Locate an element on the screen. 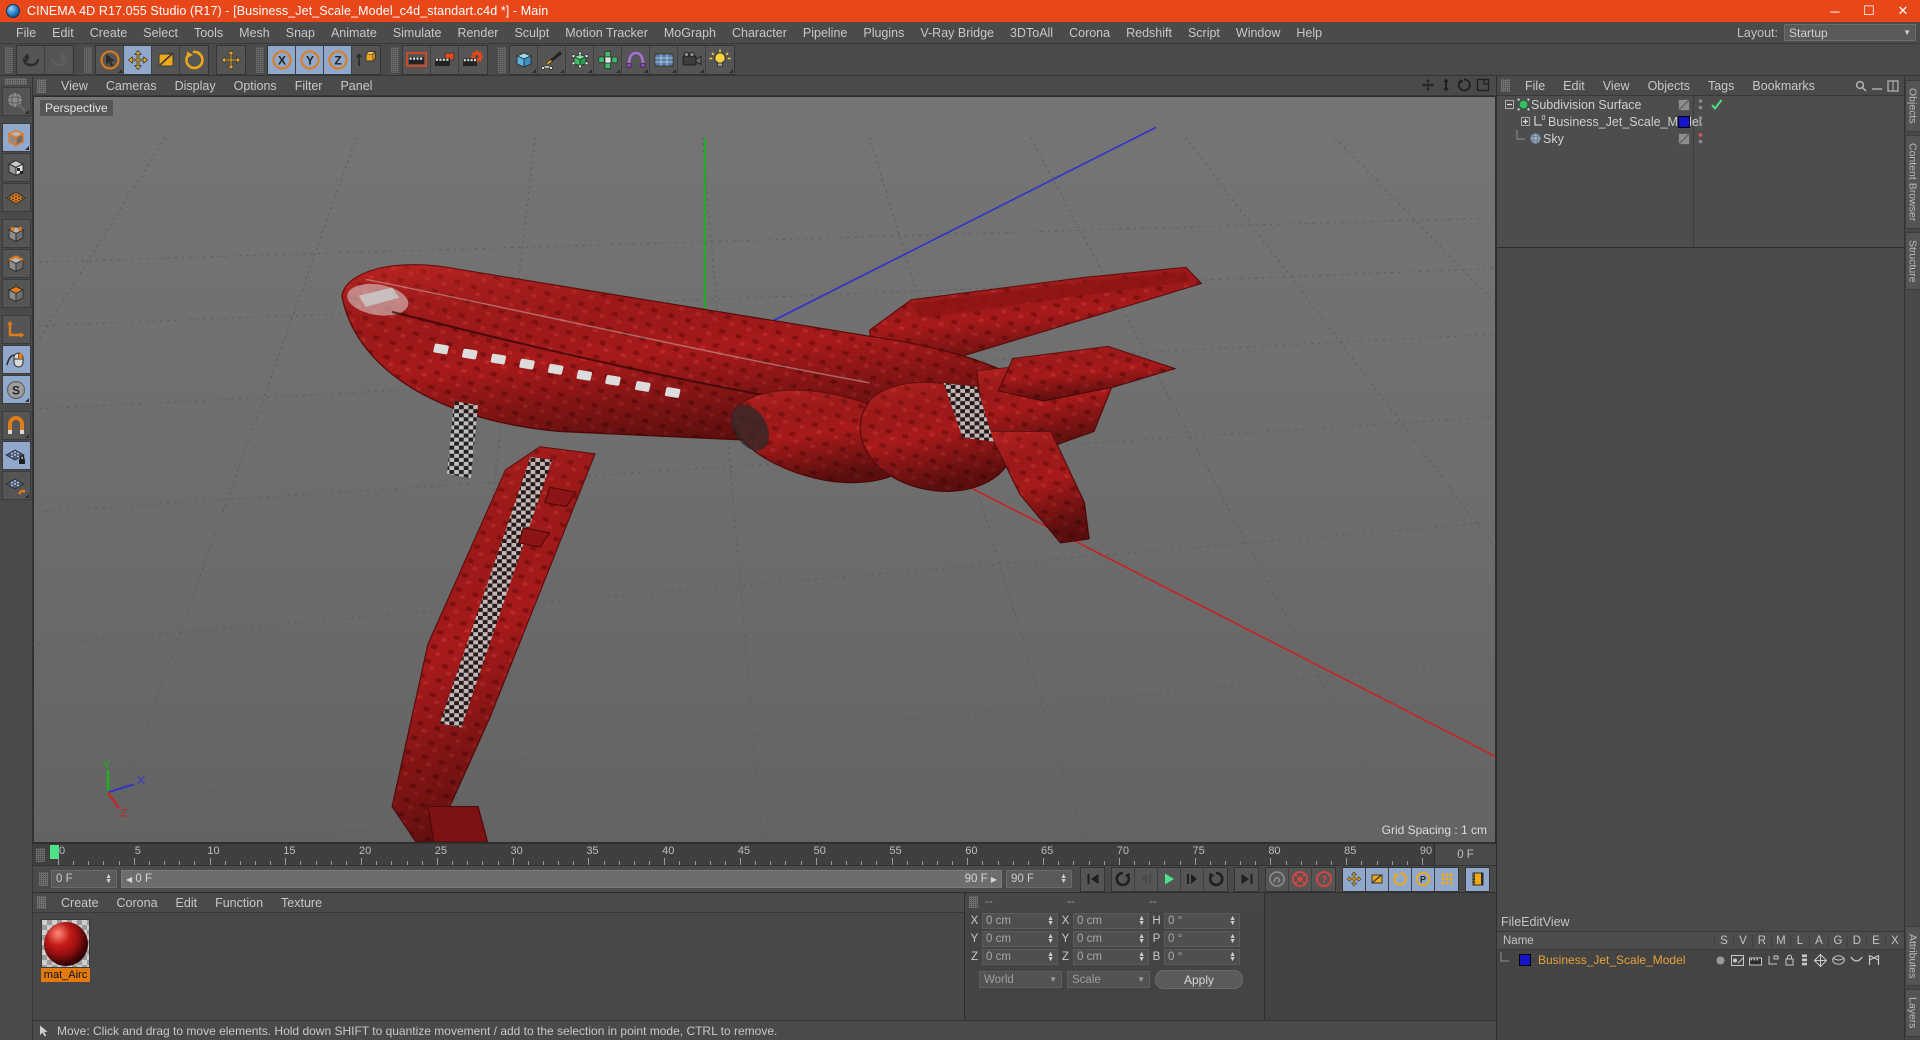 The image size is (1920, 1040). layer-col-a: A is located at coordinates (1818, 940).